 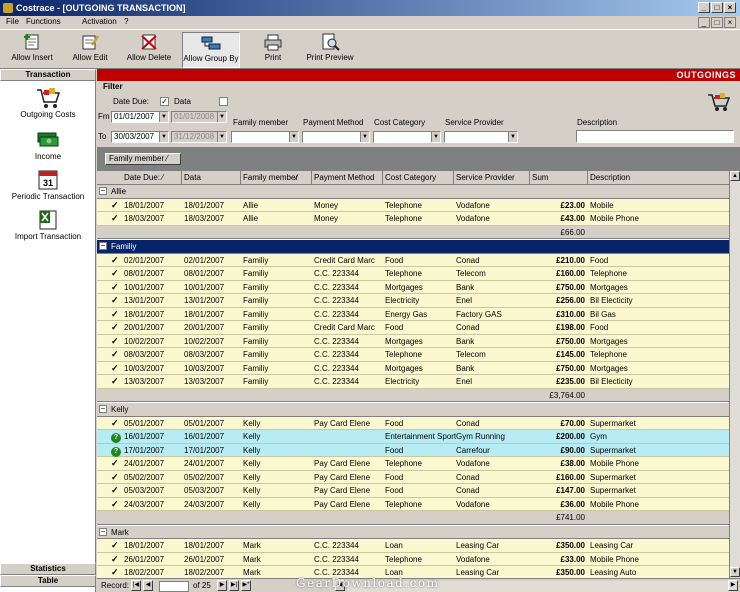 I want to click on group-by-family-member-chip: Family member ⁄, so click(x=143, y=159).